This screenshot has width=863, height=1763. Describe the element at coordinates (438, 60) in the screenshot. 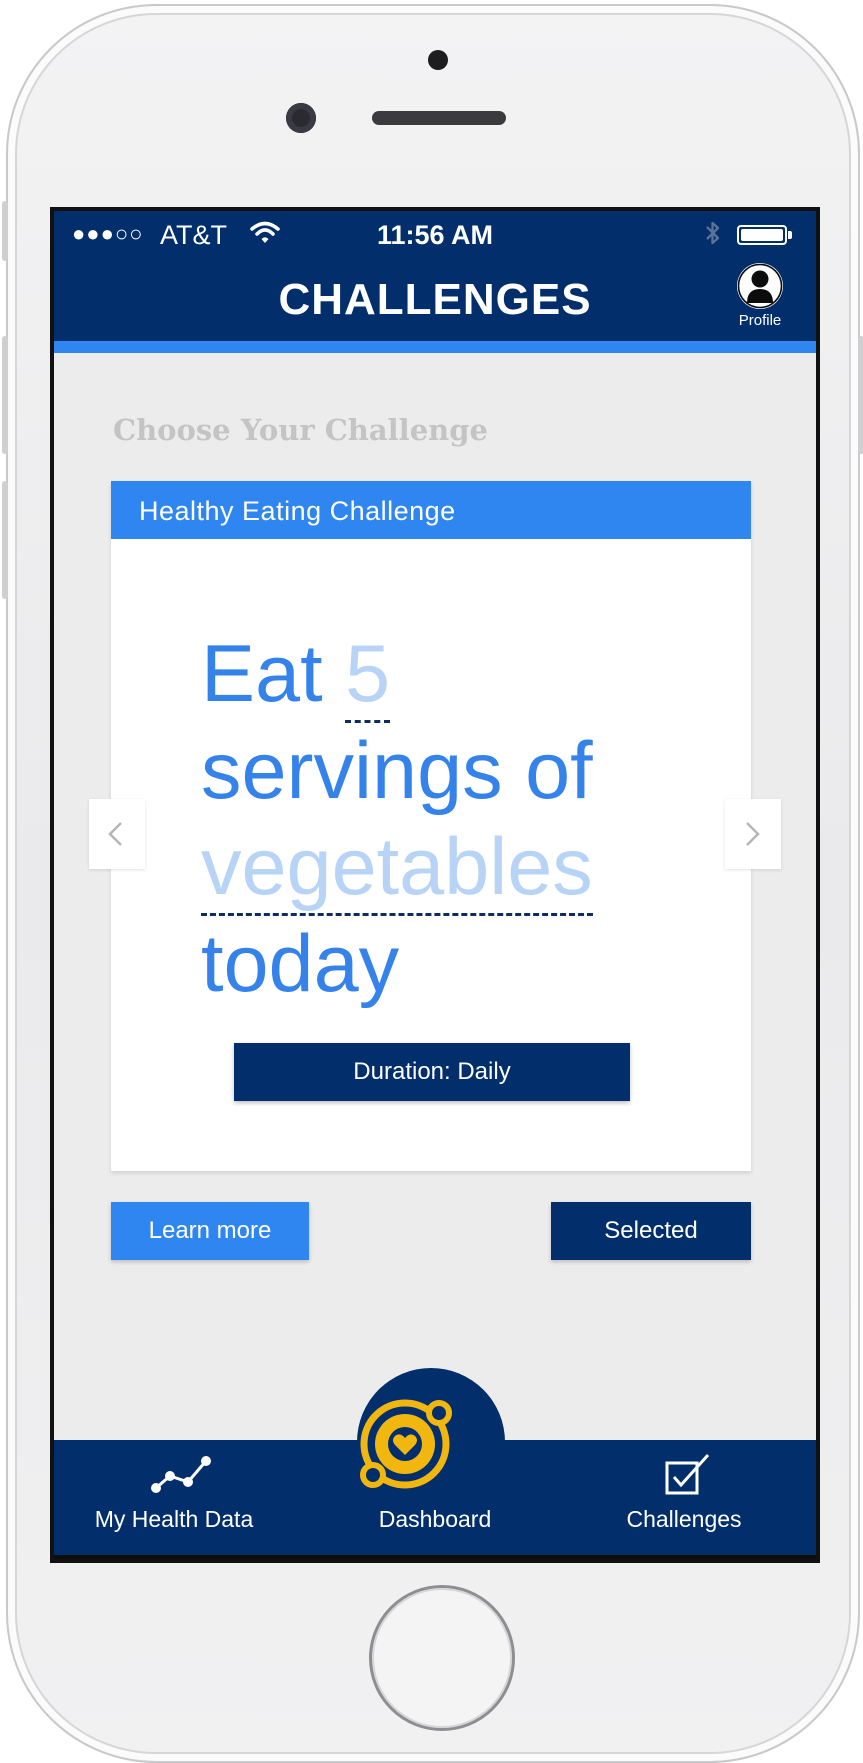

I see `proximity-sensor` at that location.